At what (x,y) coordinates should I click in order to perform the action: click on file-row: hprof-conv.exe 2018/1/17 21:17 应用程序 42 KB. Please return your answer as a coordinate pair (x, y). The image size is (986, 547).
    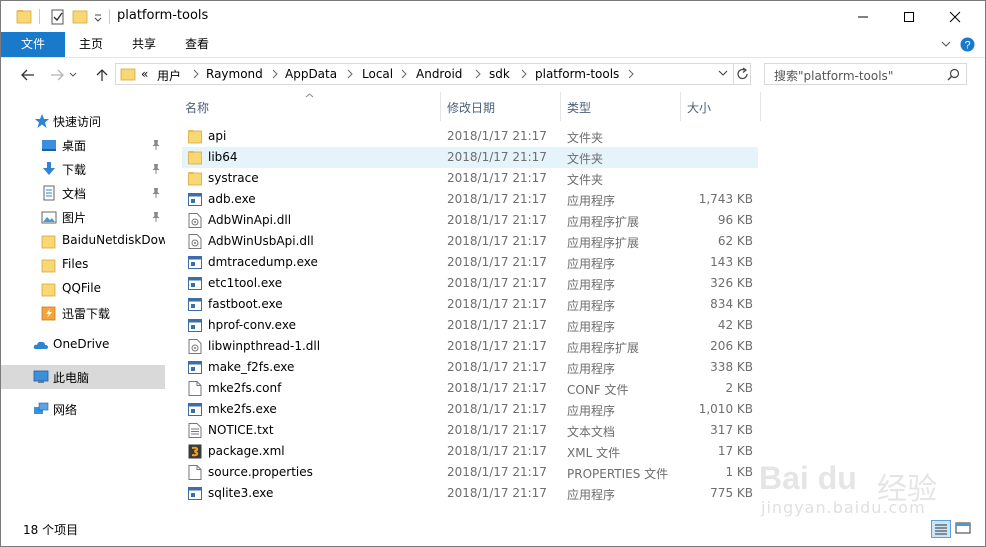
    Looking at the image, I should click on (470, 325).